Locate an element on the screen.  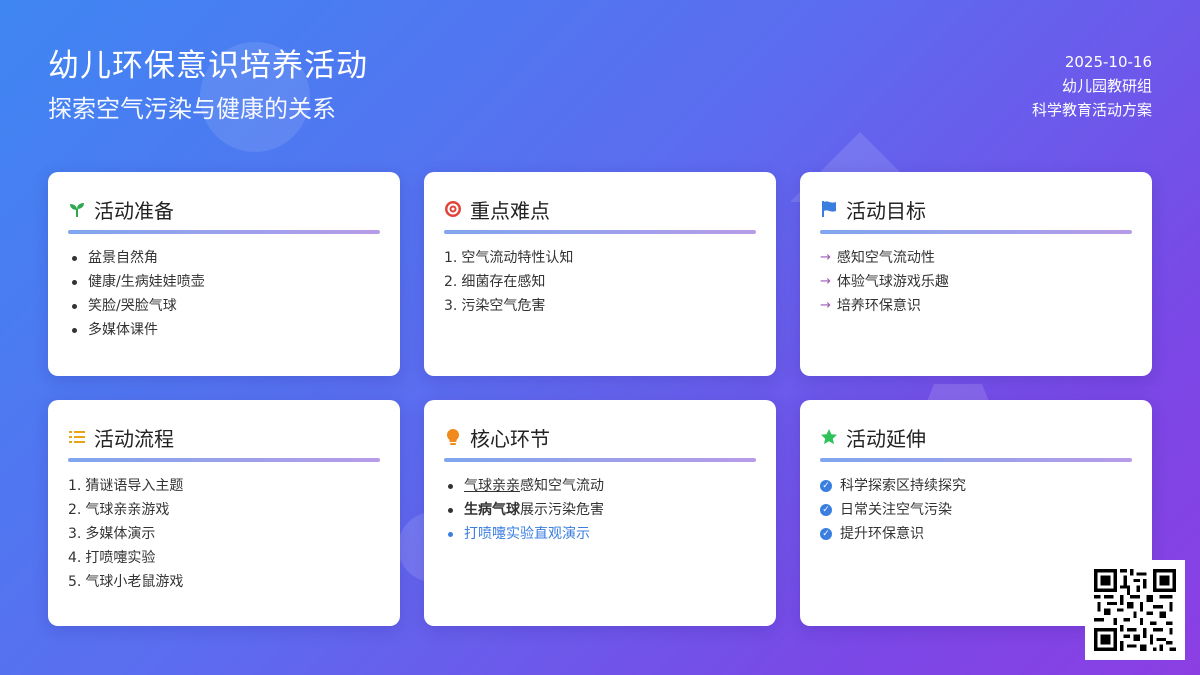
list-item: 生病气球 展示污染危害 is located at coordinates (600, 510).